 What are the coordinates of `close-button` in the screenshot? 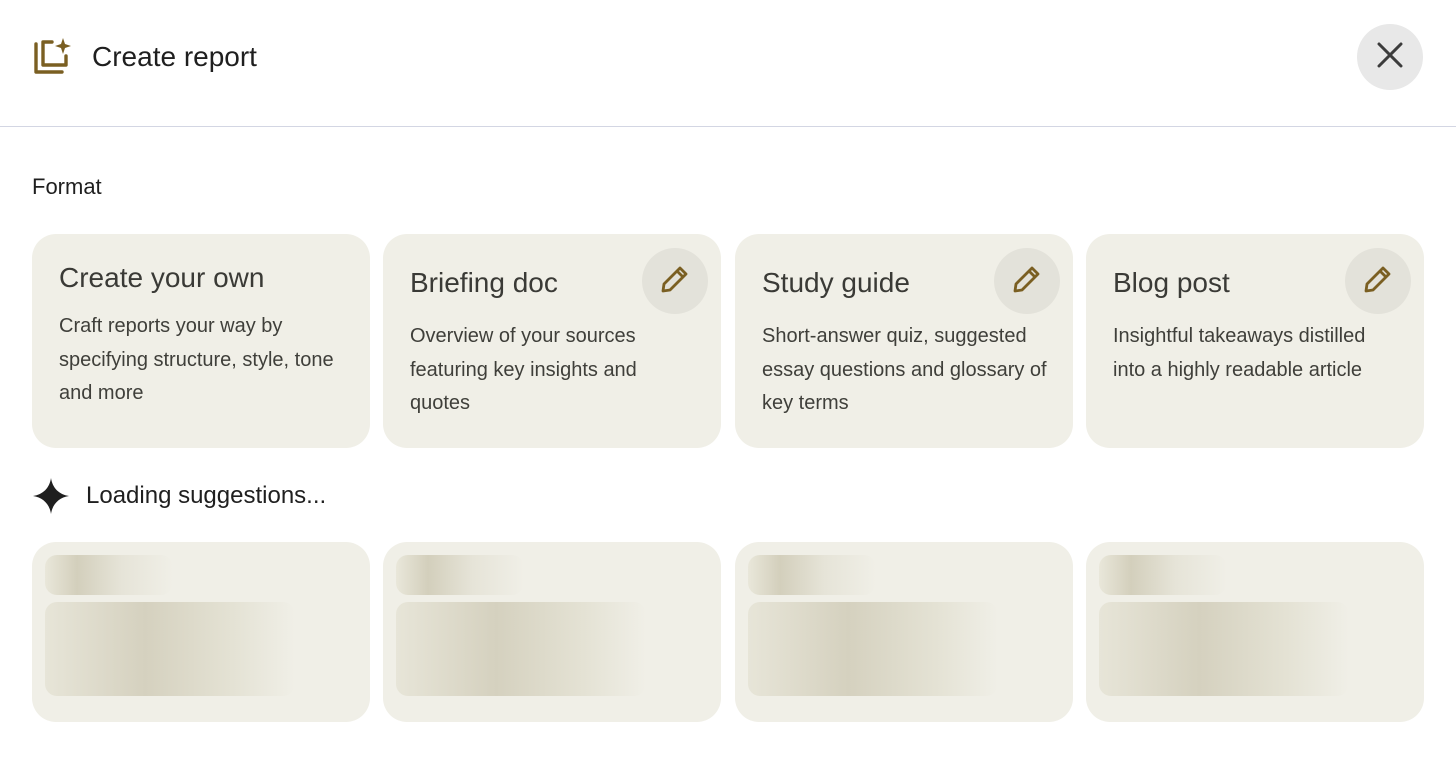 It's located at (1390, 57).